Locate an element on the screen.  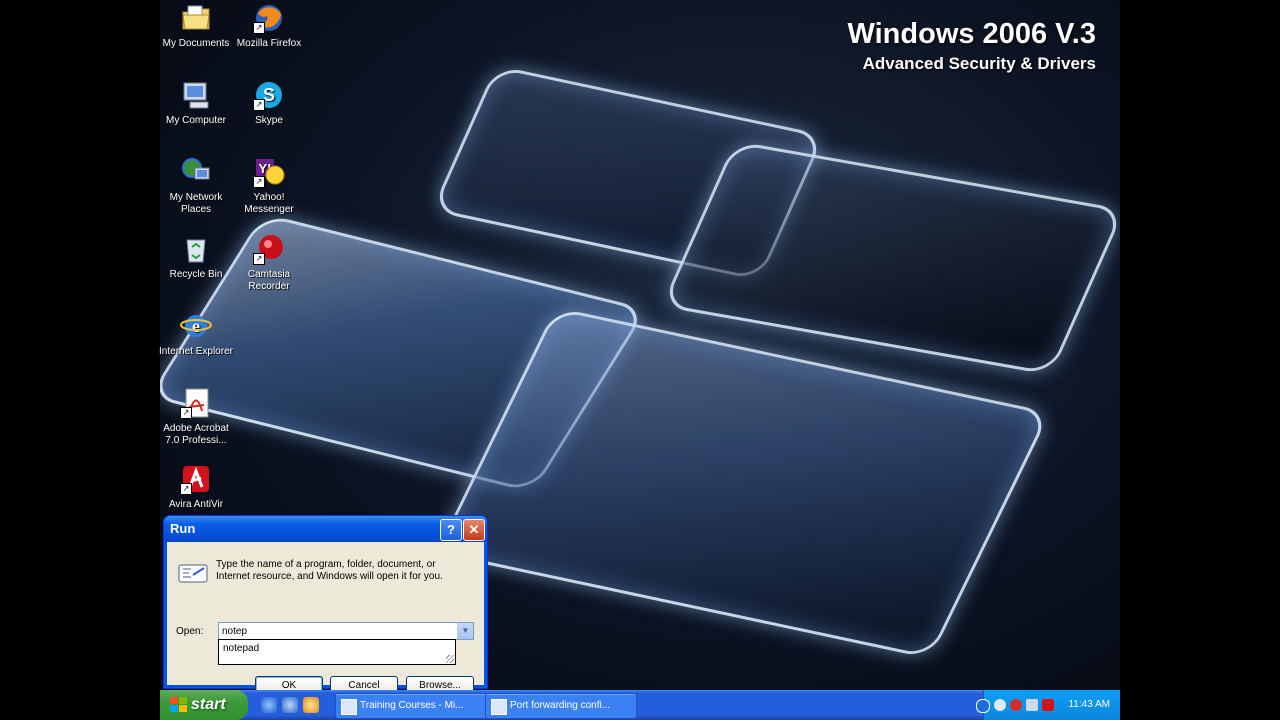
desktop-icon-yahoo-messenger: Y! ↗ Yahoo! Messenger is located at coordinates (269, 186).